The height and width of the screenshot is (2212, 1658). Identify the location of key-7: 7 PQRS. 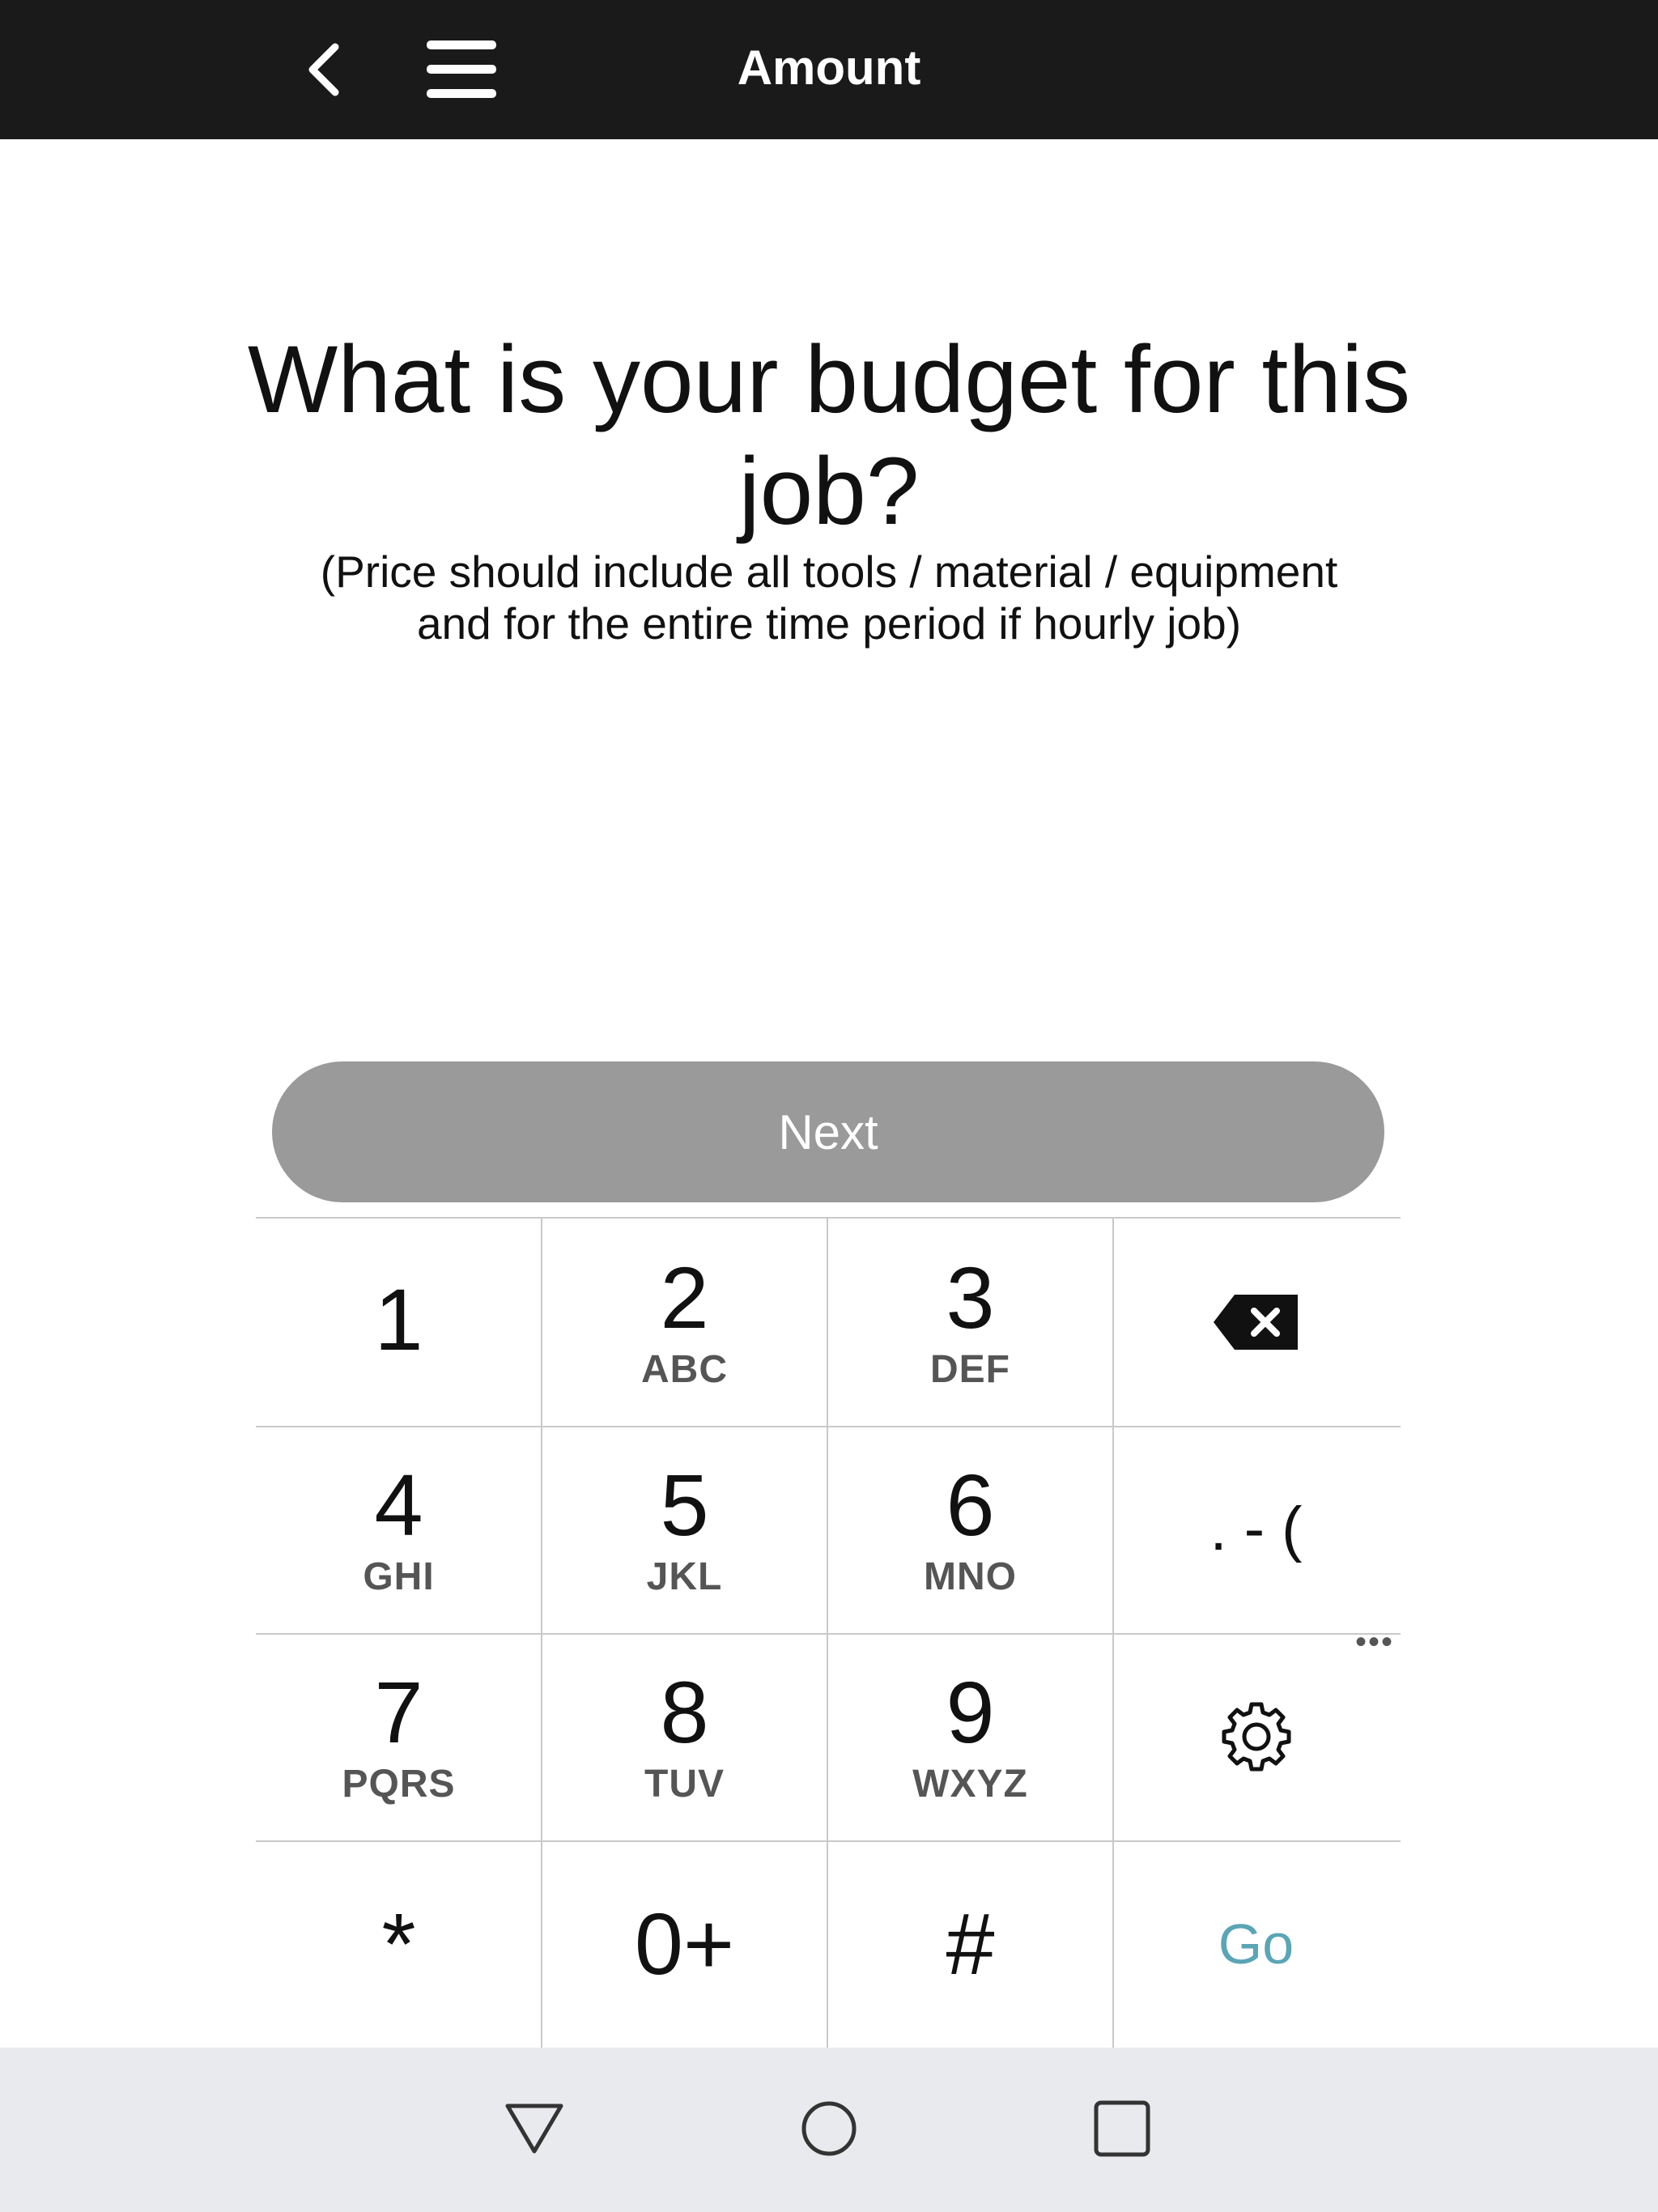
(399, 1737).